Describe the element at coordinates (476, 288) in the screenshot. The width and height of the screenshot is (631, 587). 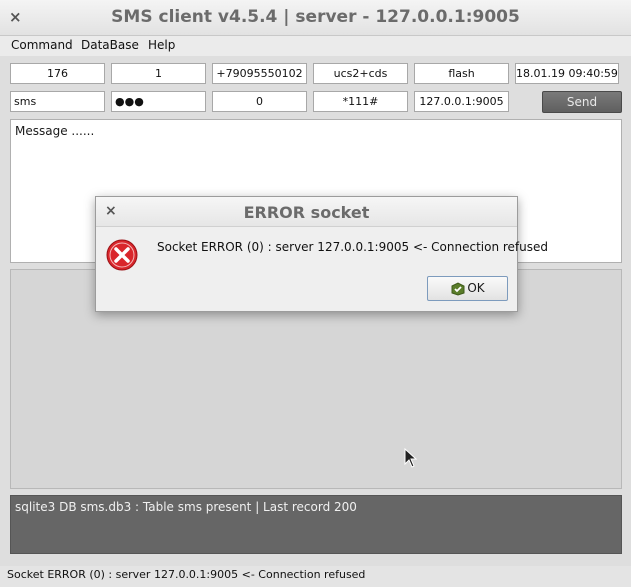
I see `ok-label: OK` at that location.